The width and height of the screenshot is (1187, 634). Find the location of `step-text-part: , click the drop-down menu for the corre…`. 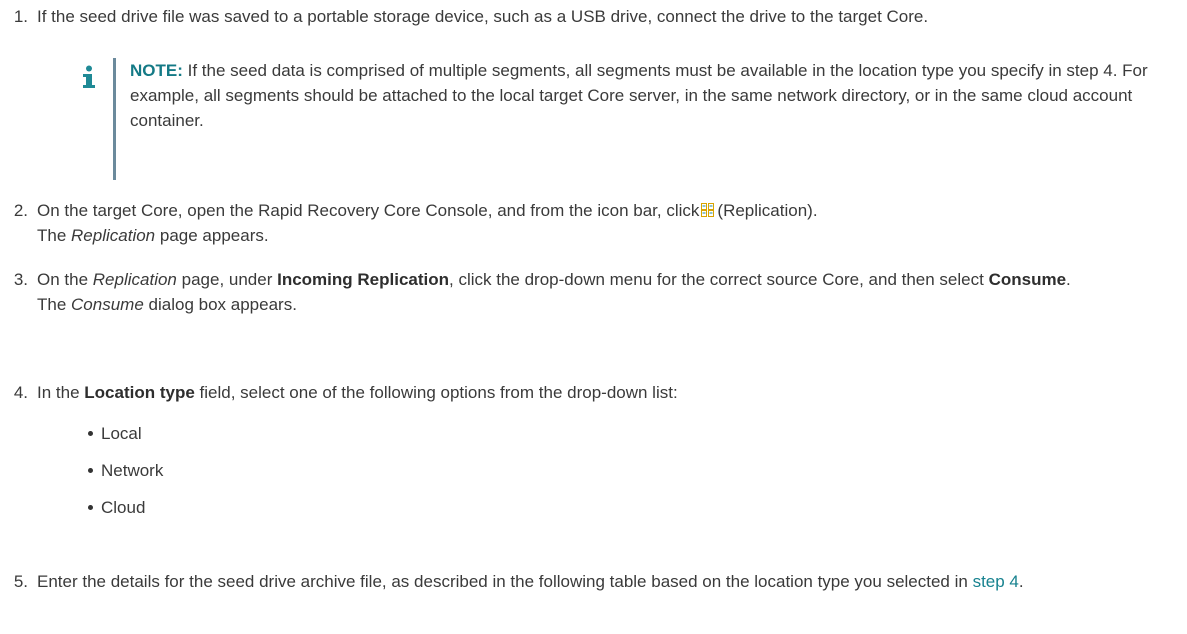

step-text-part: , click the drop-down menu for the corre… is located at coordinates (716, 279).